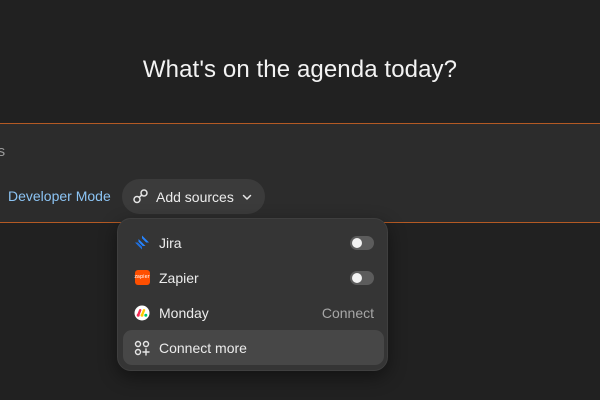  I want to click on developer-mode-link: Developer Mode, so click(59, 196).